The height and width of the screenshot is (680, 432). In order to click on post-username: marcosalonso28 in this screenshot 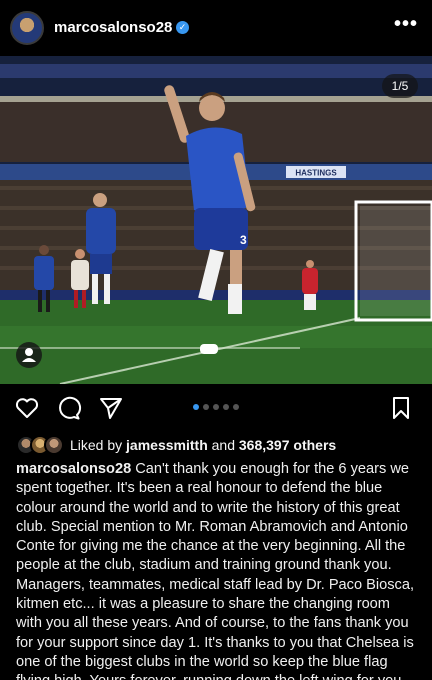, I will do `click(113, 27)`.